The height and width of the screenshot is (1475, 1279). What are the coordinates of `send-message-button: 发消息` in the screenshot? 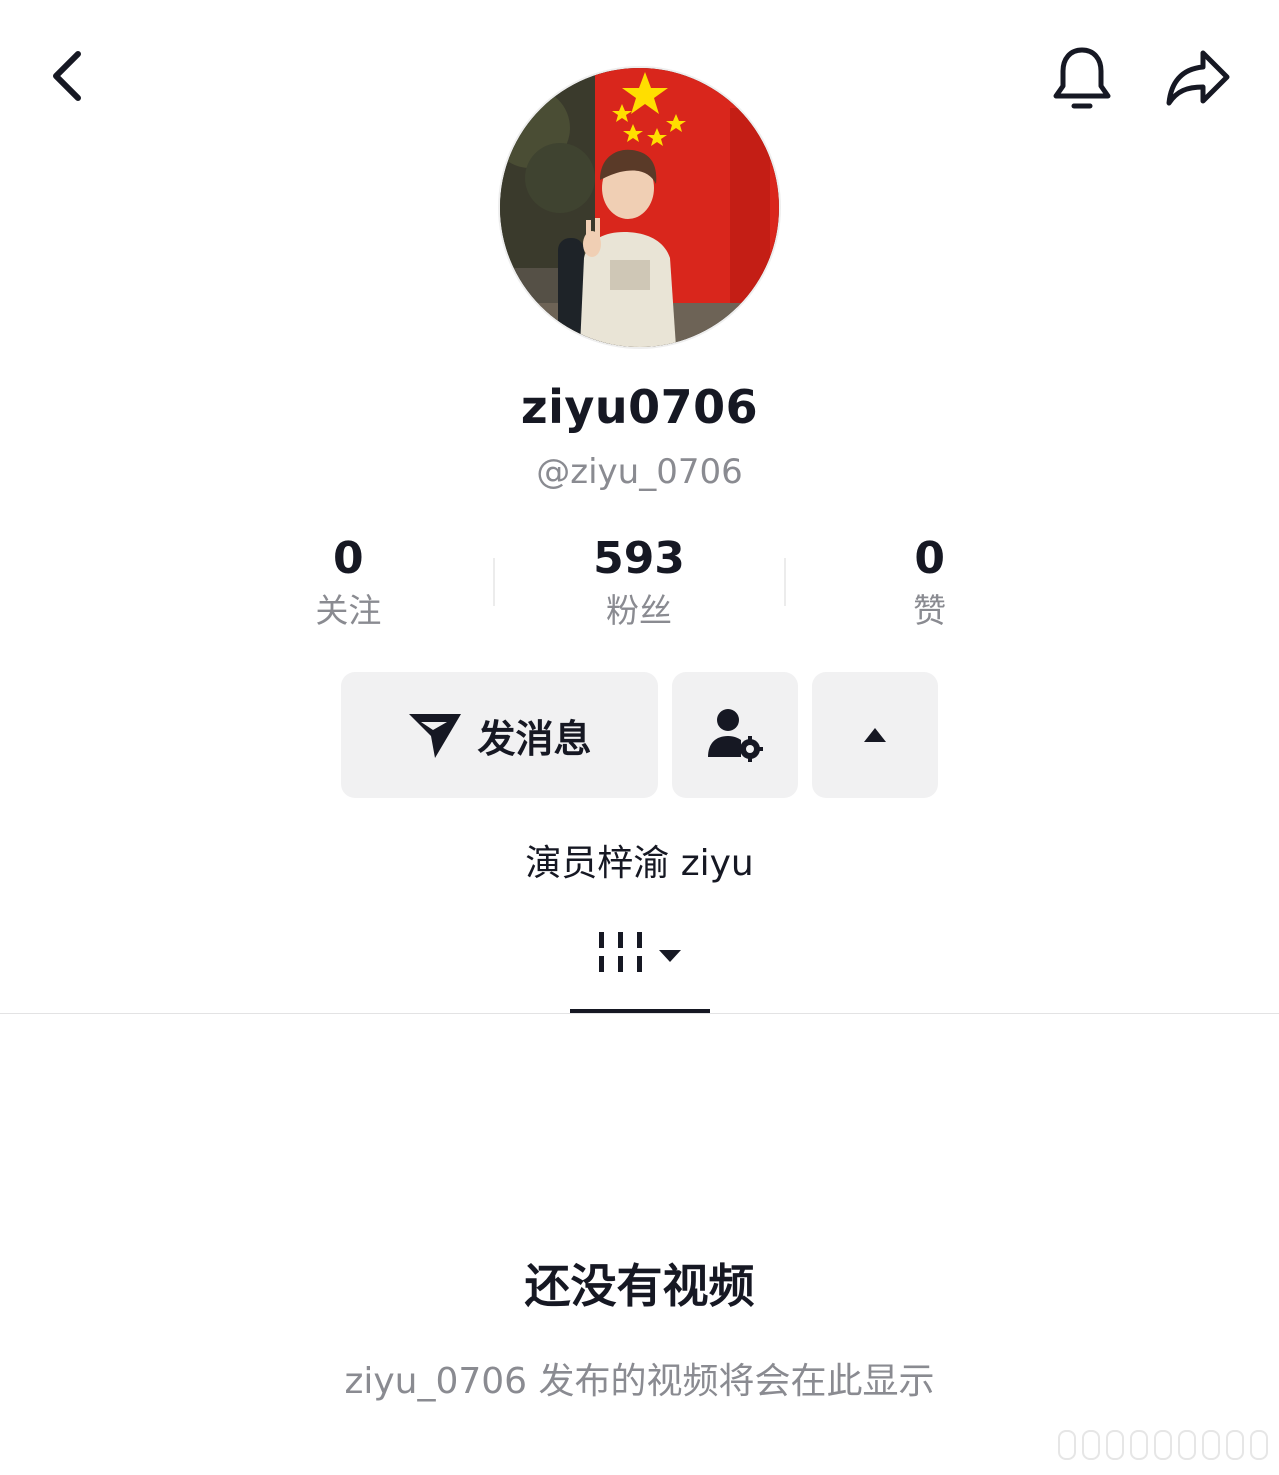 It's located at (499, 735).